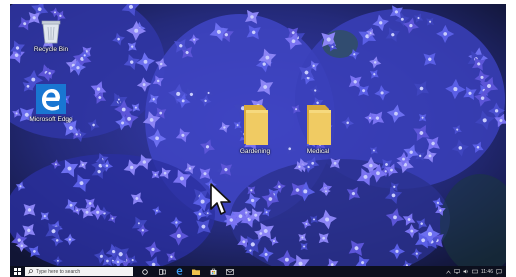  I want to click on mail-icon, so click(230, 271).